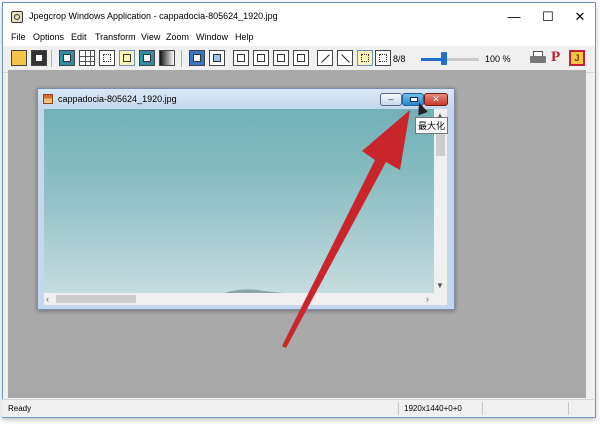 Image resolution: width=600 pixels, height=424 pixels. Describe the element at coordinates (20, 408) in the screenshot. I see `status-text: Ready` at that location.